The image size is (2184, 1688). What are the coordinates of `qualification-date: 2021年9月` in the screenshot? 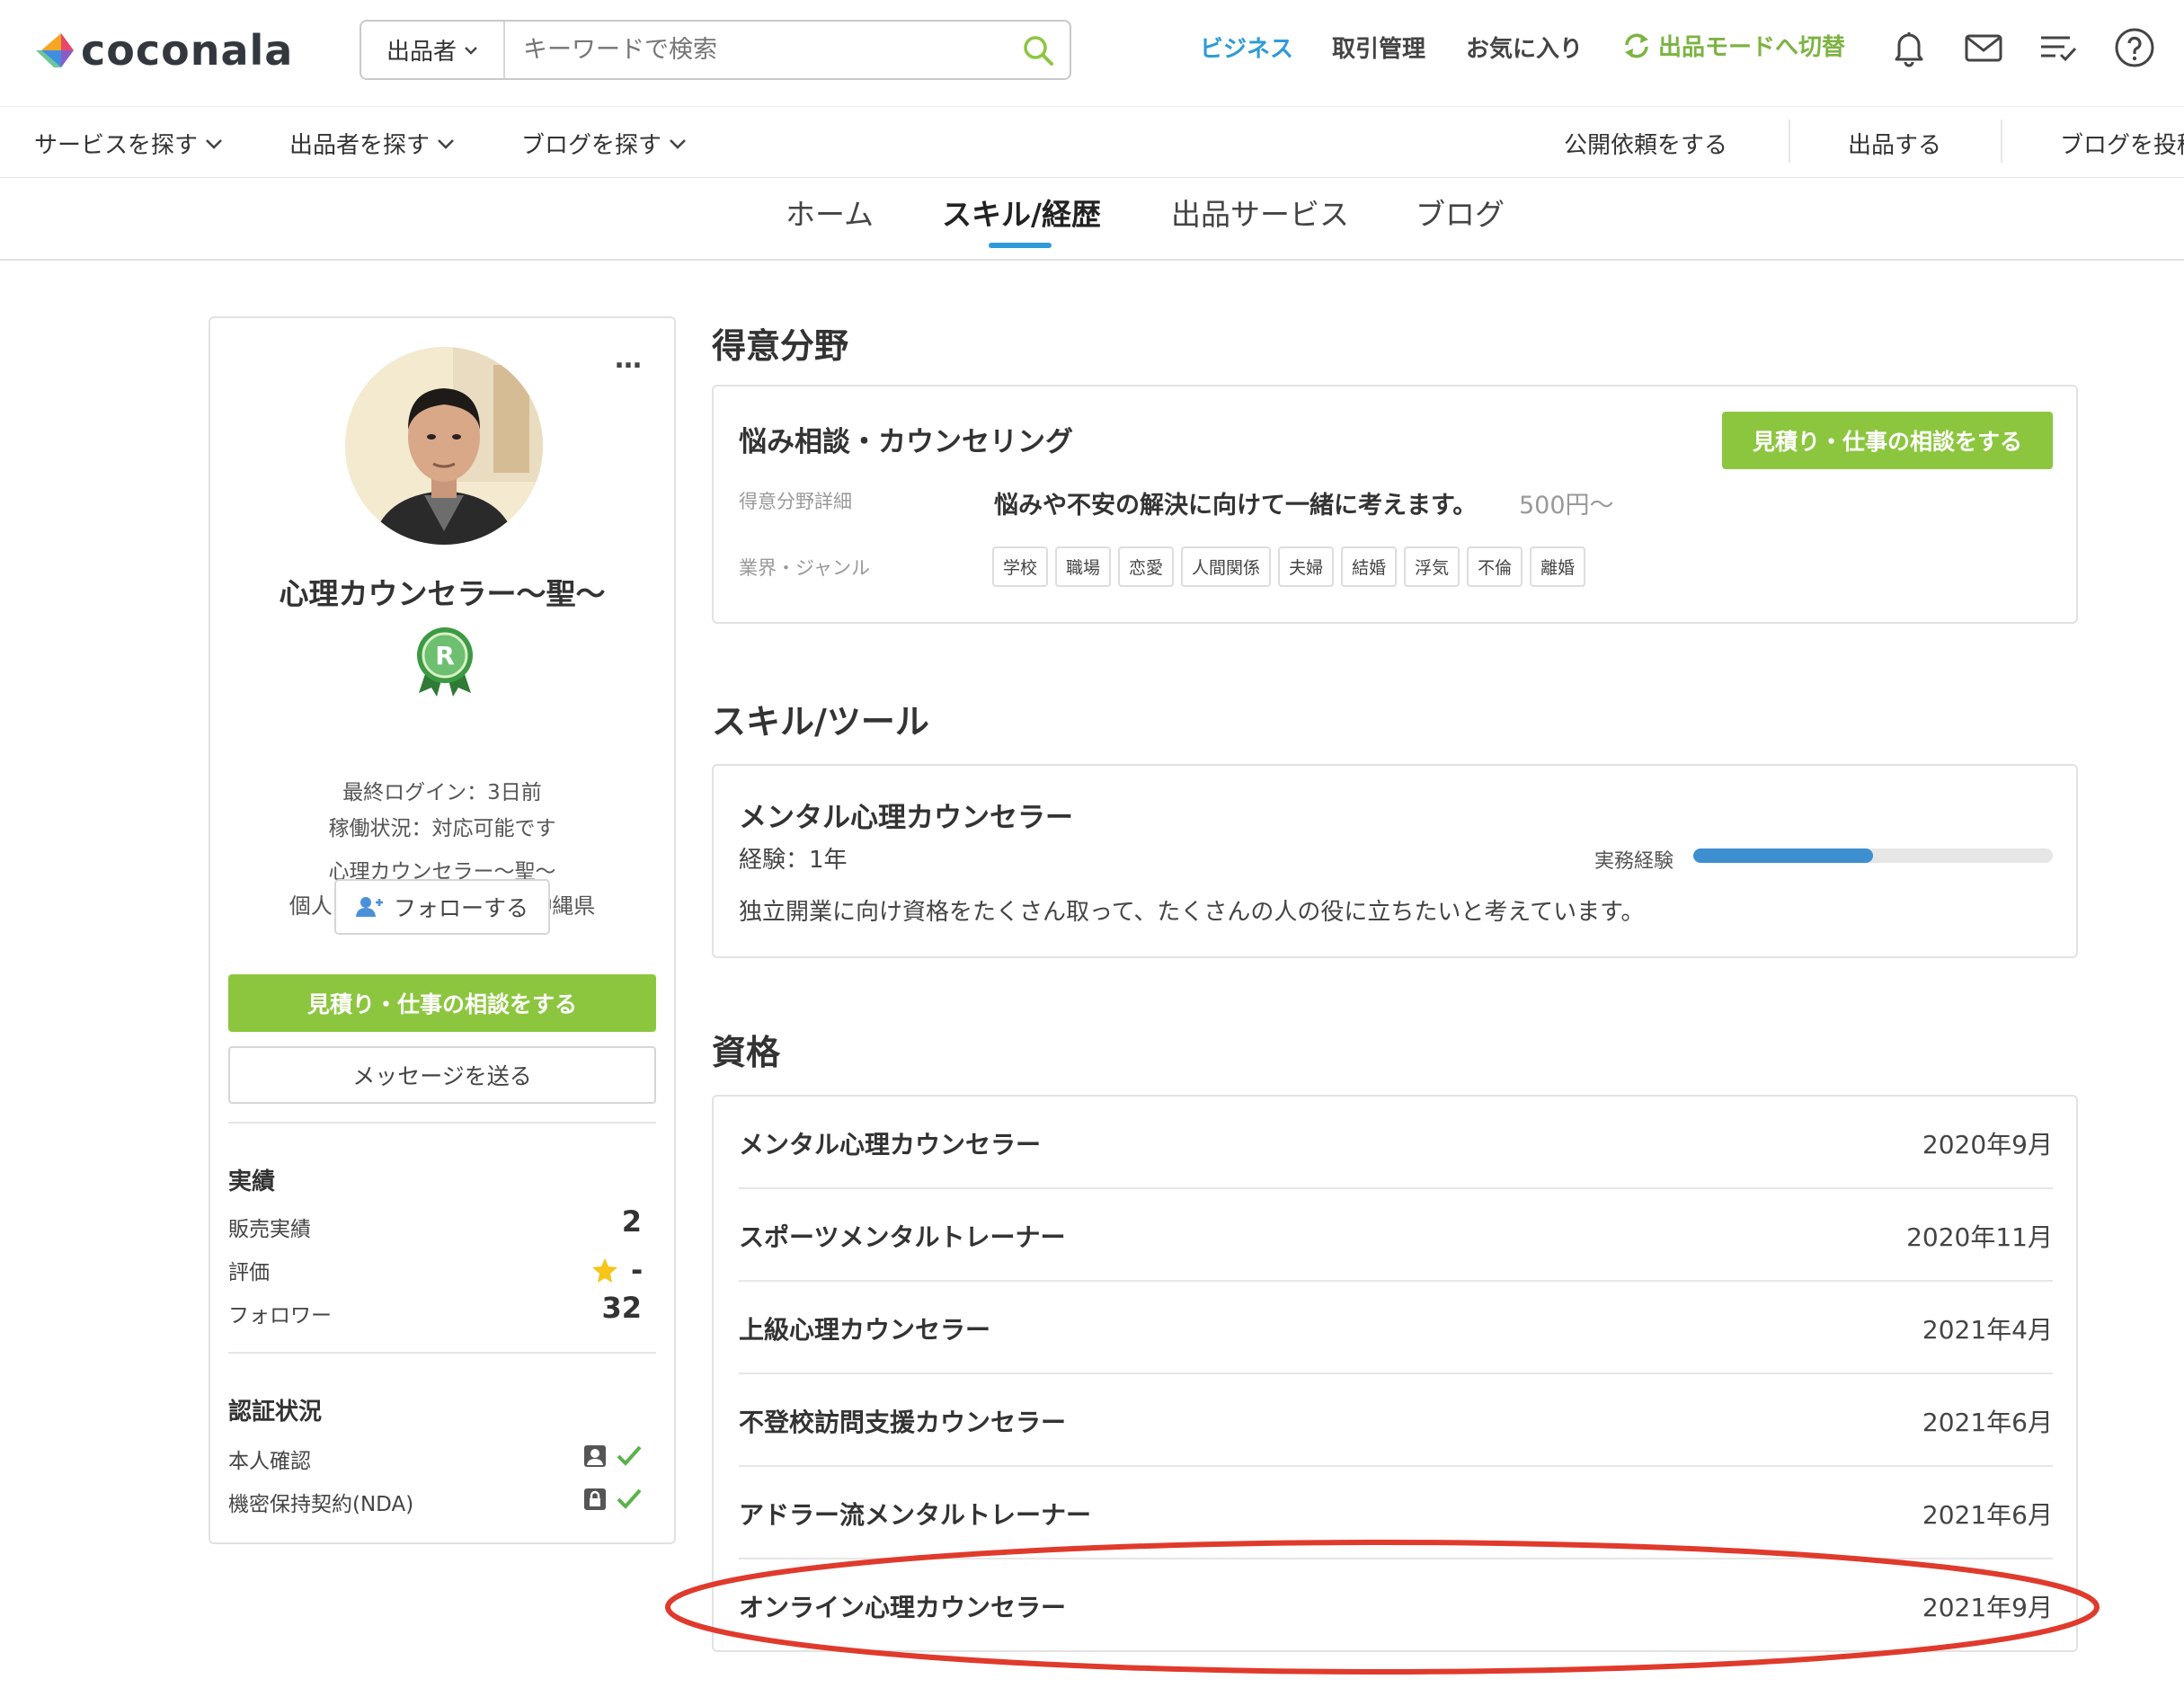 It's located at (1988, 1608).